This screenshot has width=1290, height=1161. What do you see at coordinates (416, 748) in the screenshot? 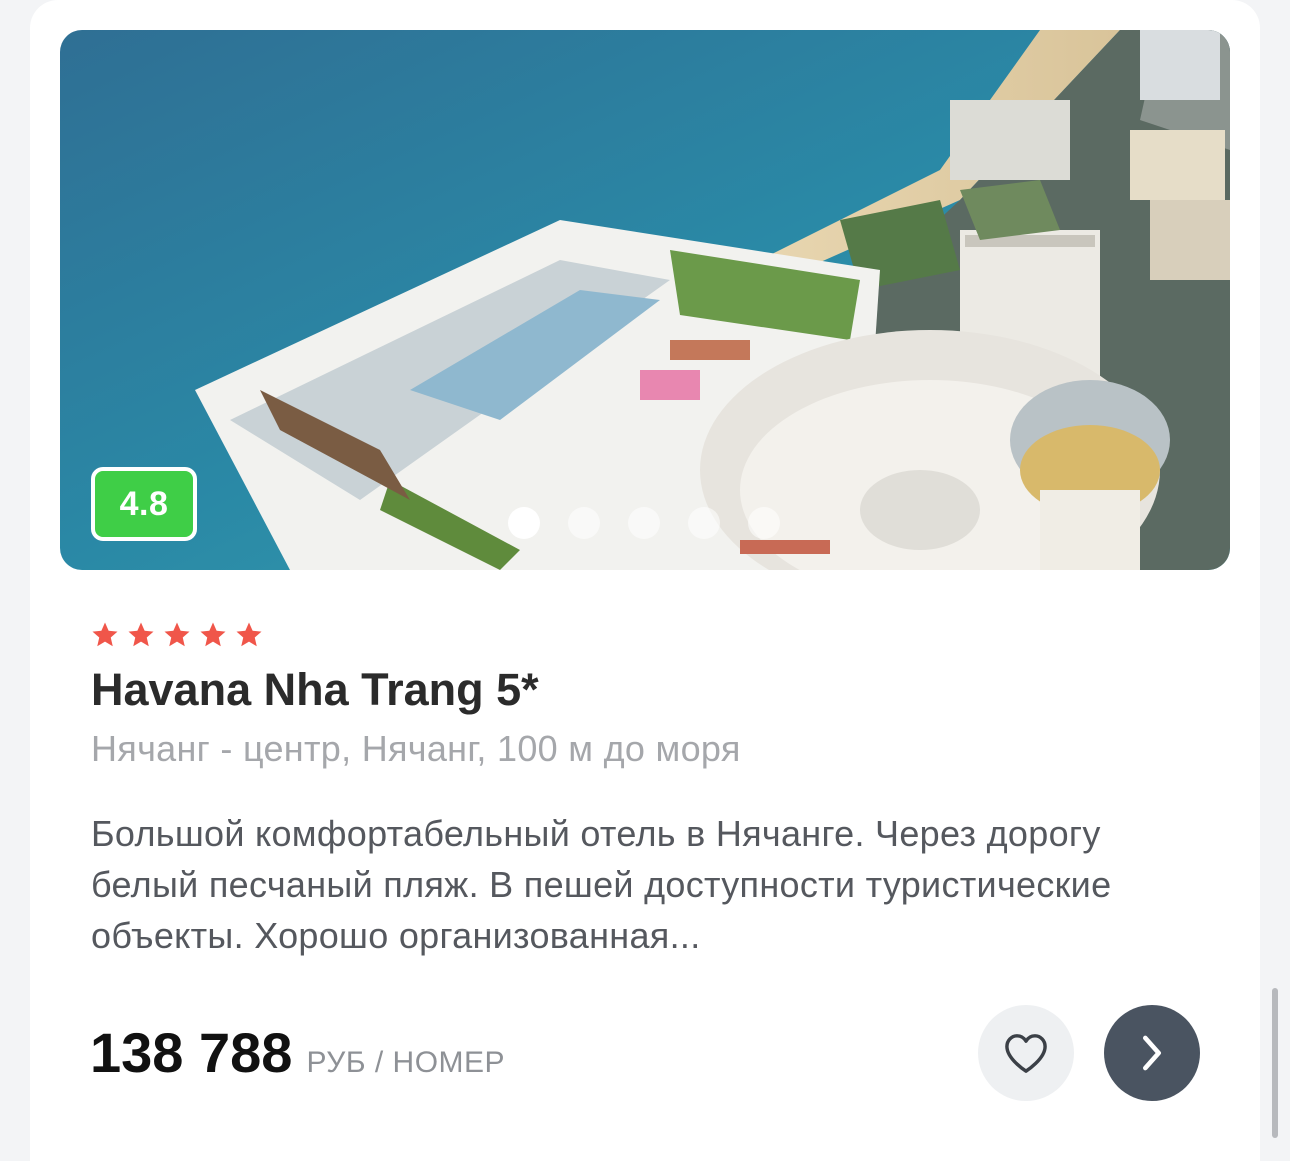
I see `hotel-location: Нячанг - центр, Нячанг, 100 м до моря` at bounding box center [416, 748].